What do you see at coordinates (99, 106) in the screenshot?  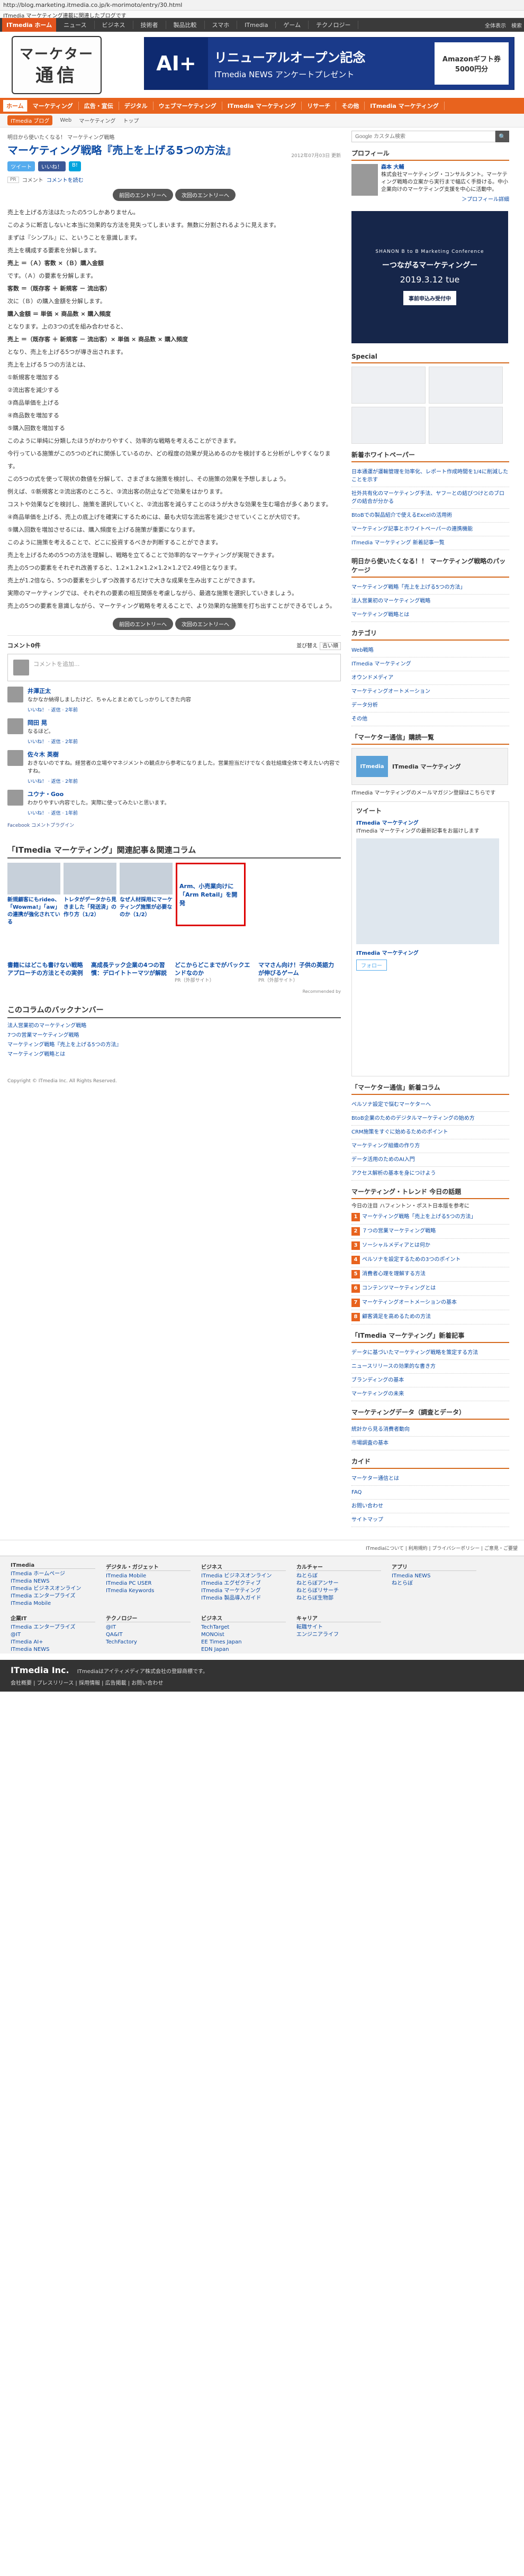 I see `catnav-item: 広告・宣伝` at bounding box center [99, 106].